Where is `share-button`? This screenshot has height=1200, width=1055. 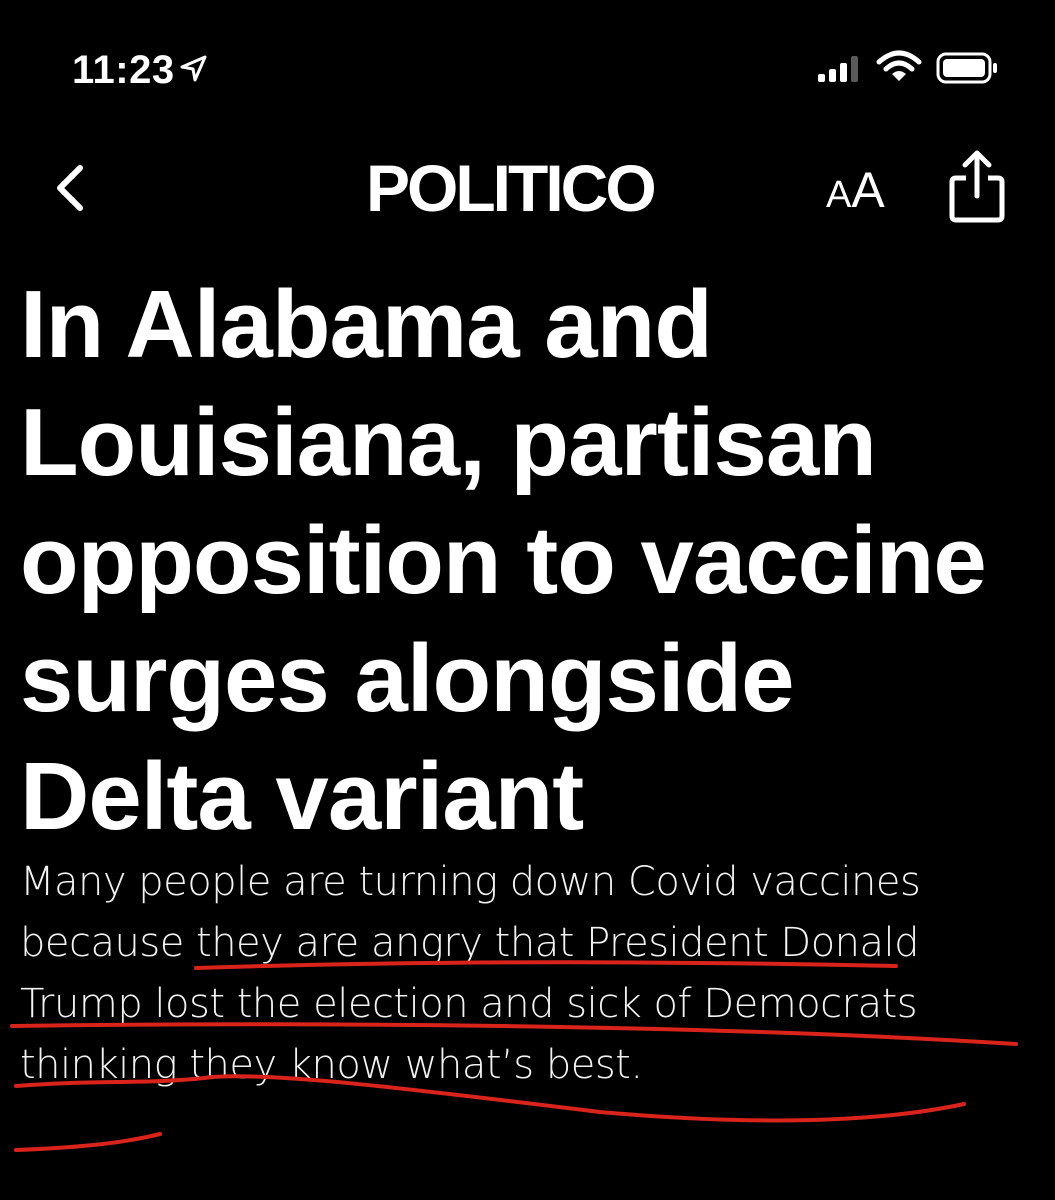 share-button is located at coordinates (977, 188).